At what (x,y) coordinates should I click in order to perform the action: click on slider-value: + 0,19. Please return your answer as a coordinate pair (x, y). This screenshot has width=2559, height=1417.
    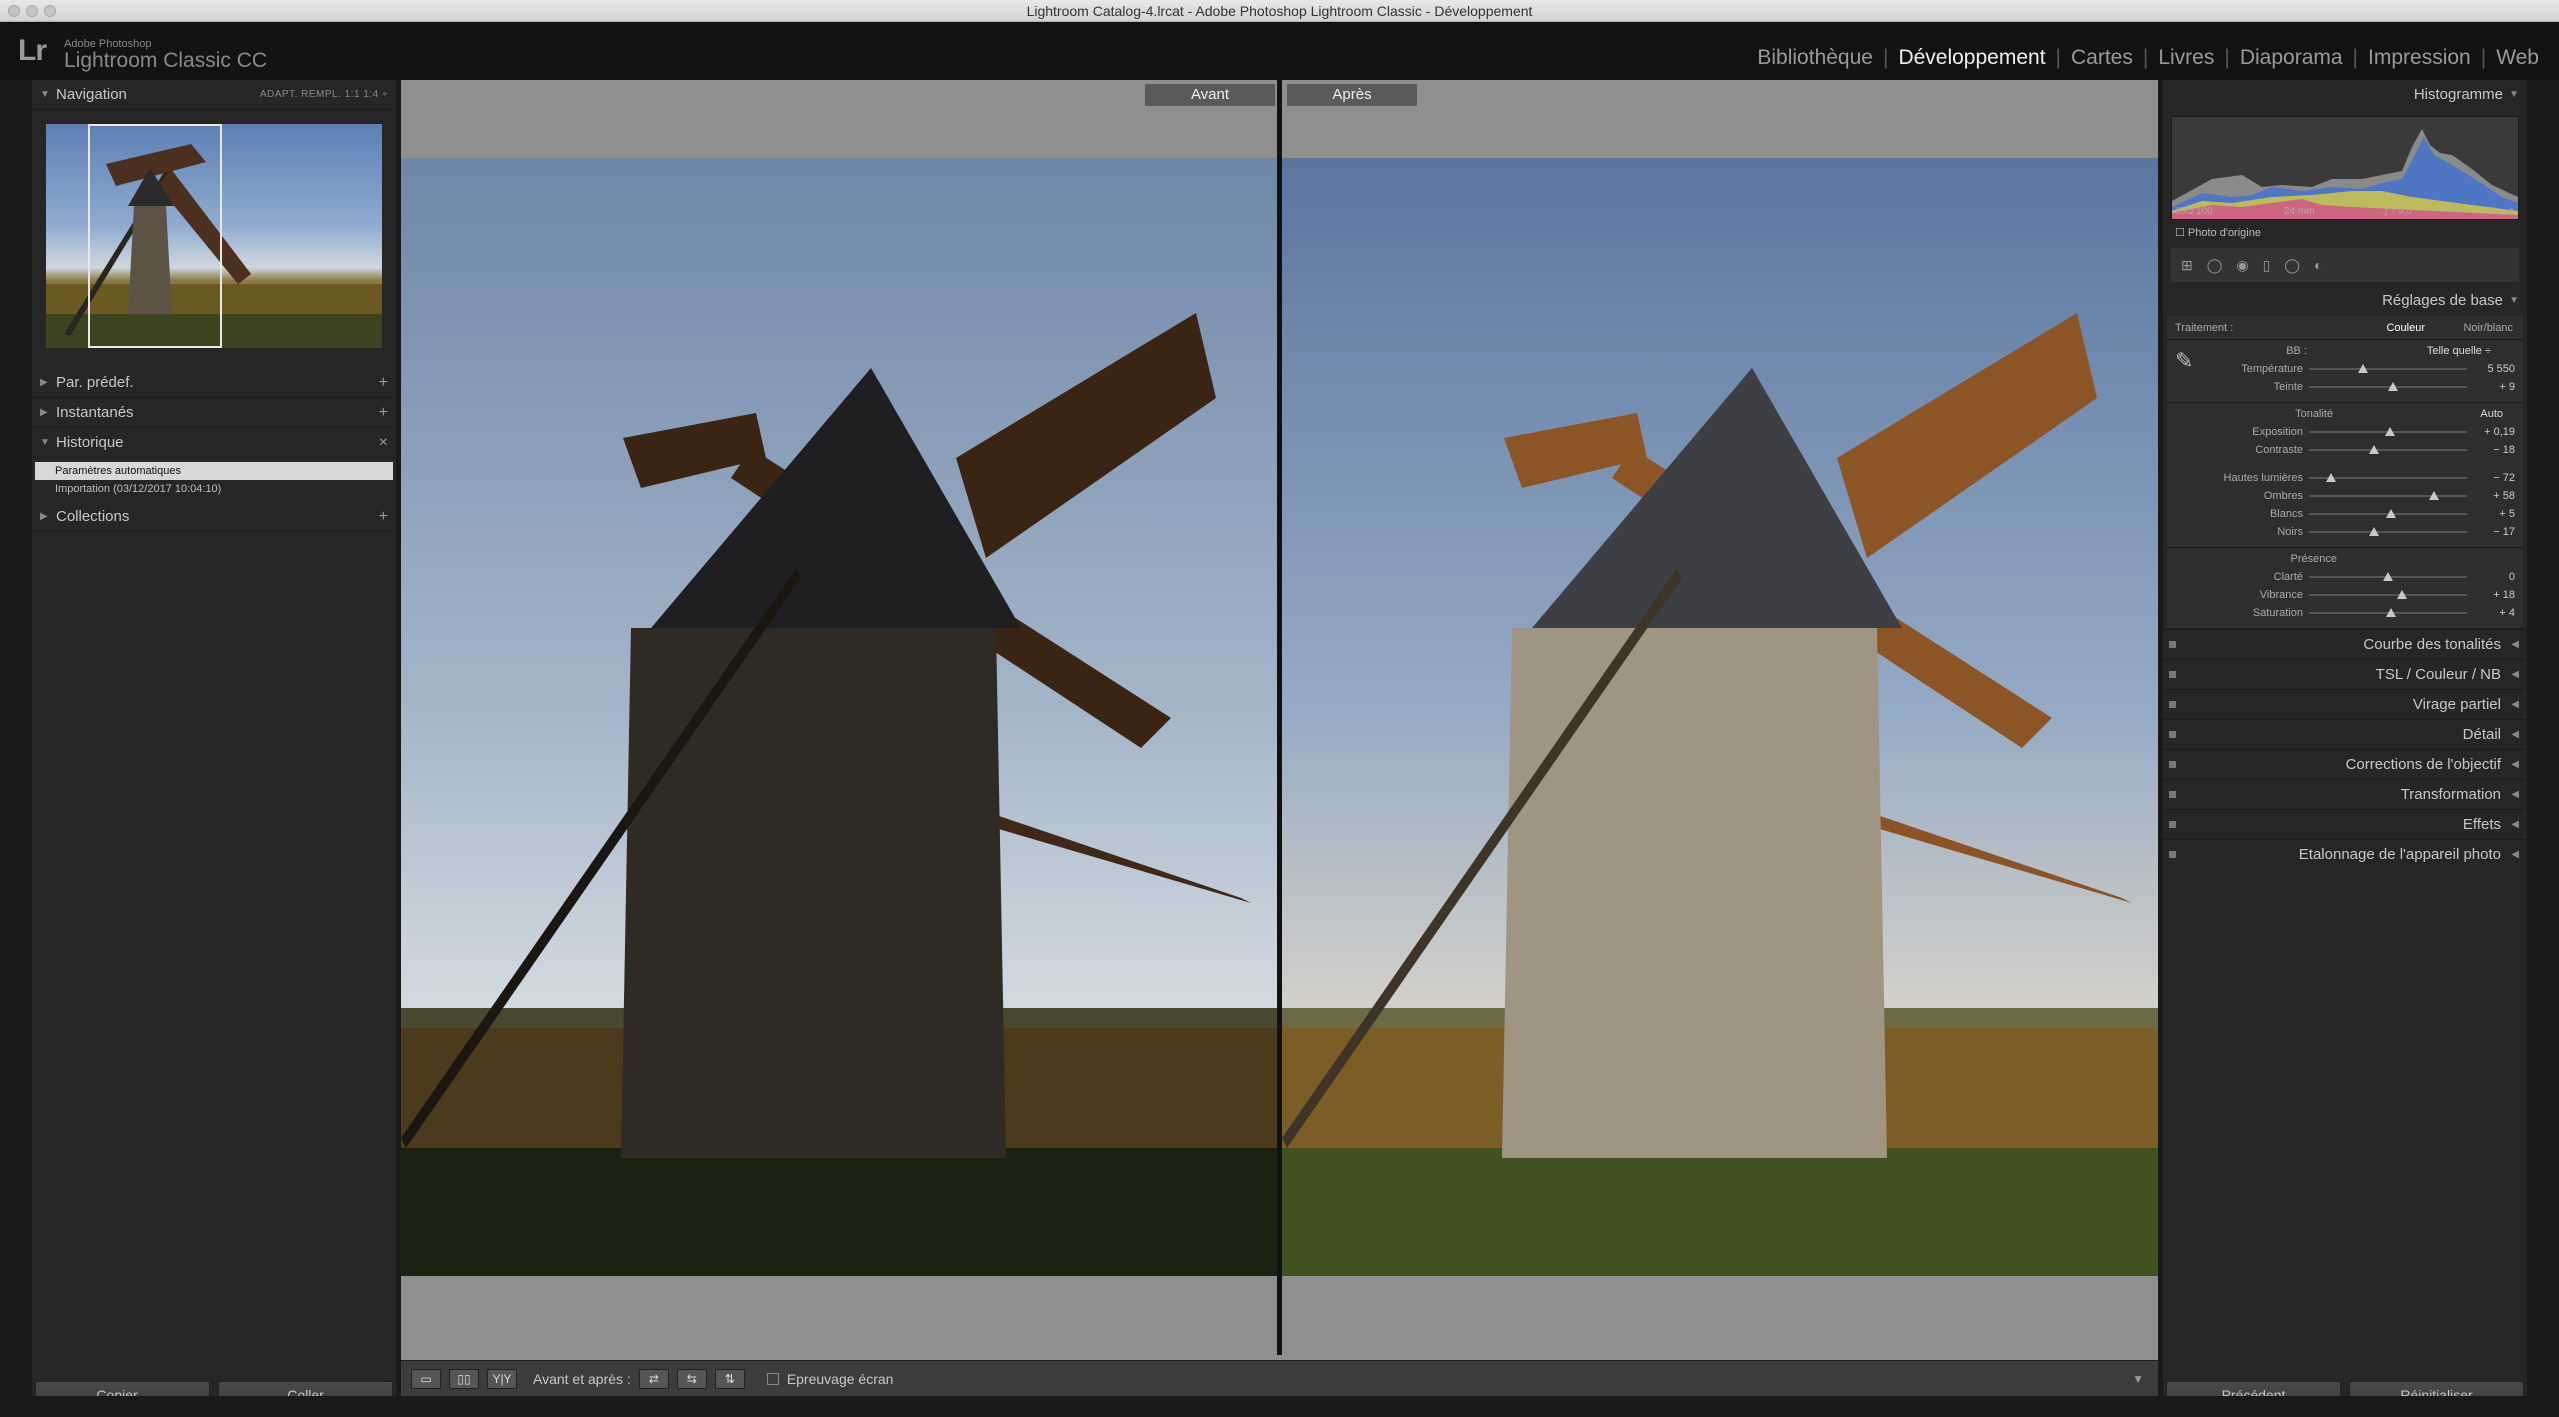
    Looking at the image, I should click on (2493, 432).